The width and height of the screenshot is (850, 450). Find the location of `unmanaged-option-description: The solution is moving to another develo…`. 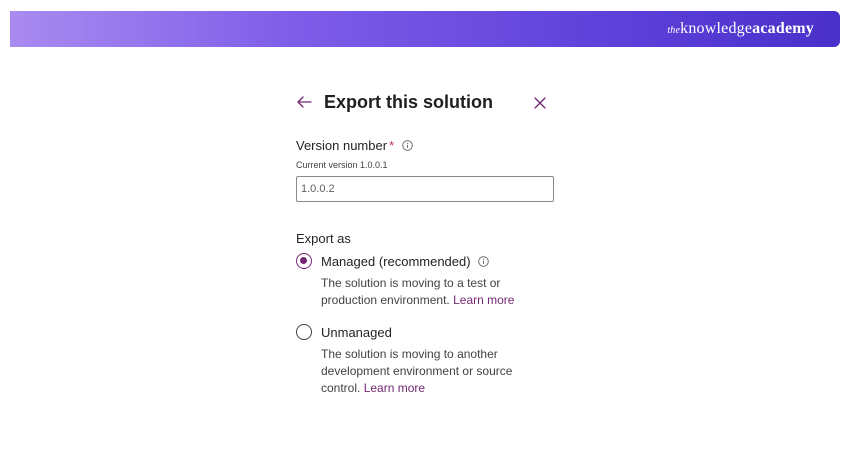

unmanaged-option-description: The solution is moving to another develo… is located at coordinates (428, 371).